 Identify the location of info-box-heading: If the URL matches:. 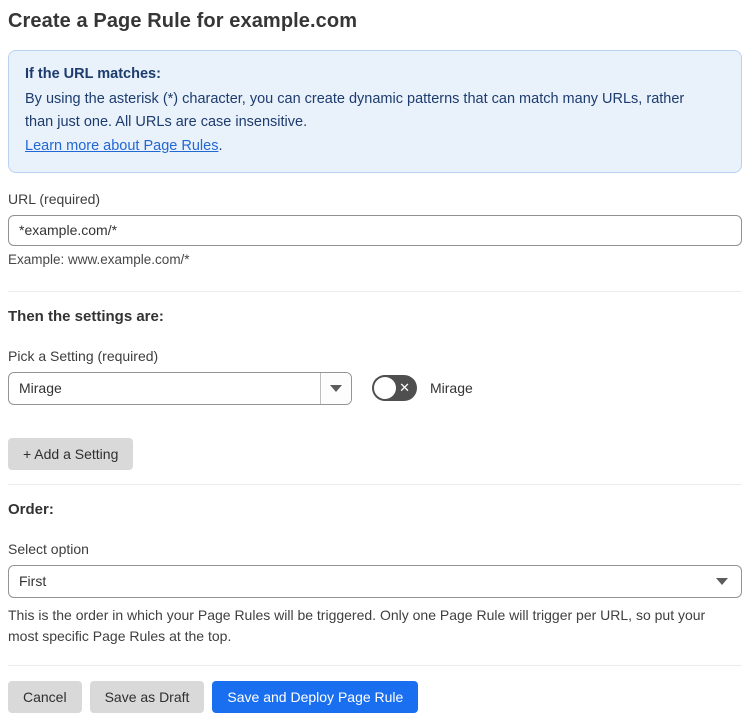
(93, 74).